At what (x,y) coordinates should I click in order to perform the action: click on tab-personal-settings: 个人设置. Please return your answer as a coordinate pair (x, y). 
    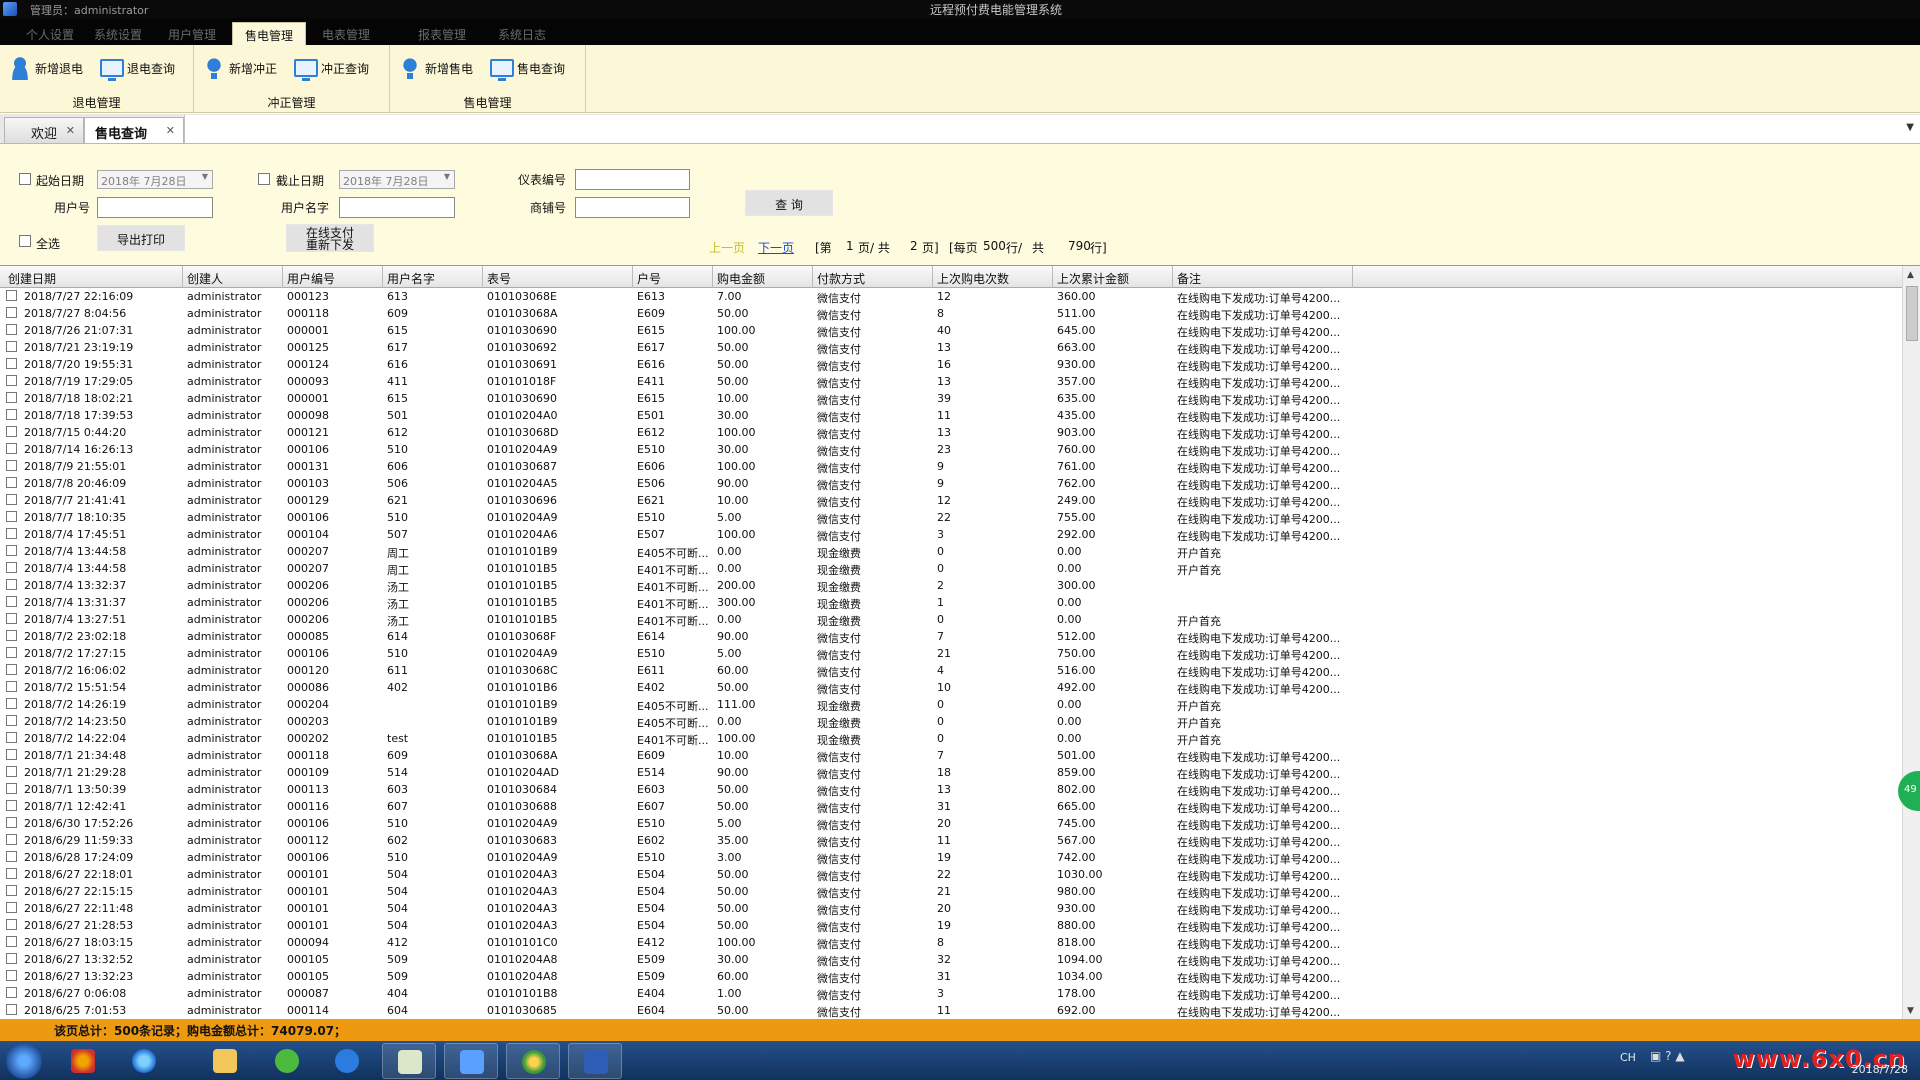
    Looking at the image, I should click on (50, 33).